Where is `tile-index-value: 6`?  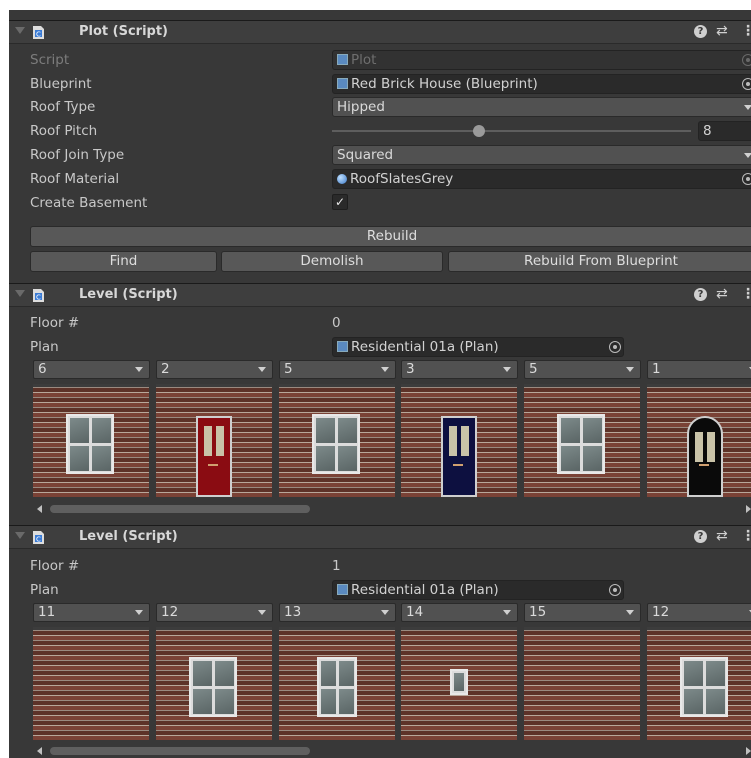 tile-index-value: 6 is located at coordinates (42, 369).